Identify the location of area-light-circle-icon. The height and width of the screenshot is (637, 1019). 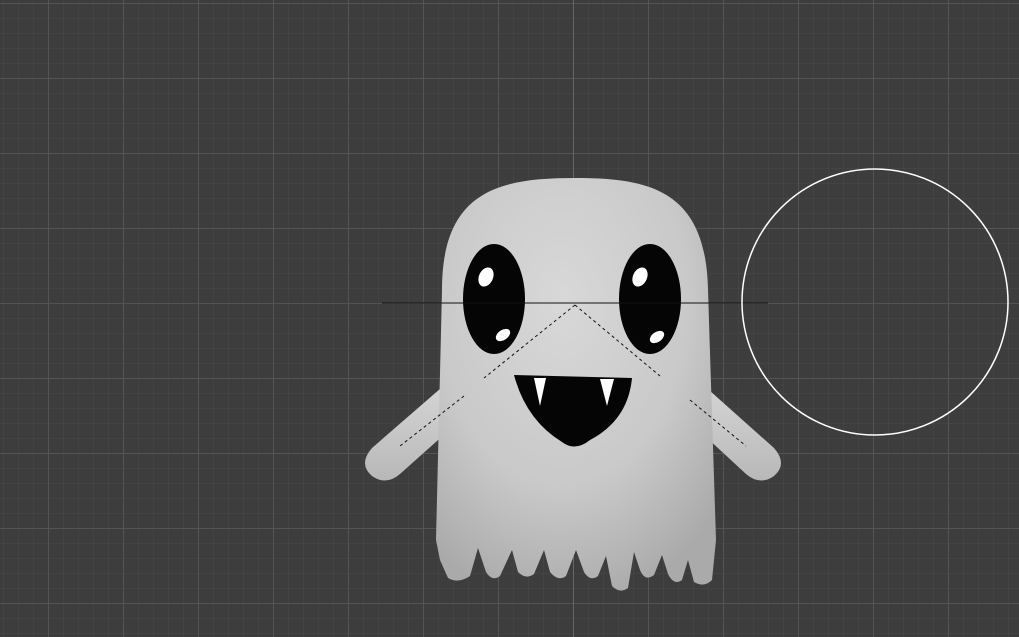
(875, 302).